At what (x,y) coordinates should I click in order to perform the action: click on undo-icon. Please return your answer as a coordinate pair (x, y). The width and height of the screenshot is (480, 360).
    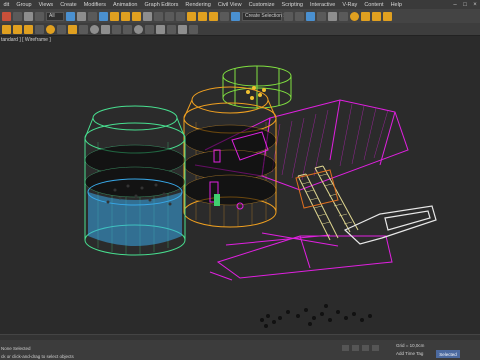
    Looking at the image, I should click on (6, 16).